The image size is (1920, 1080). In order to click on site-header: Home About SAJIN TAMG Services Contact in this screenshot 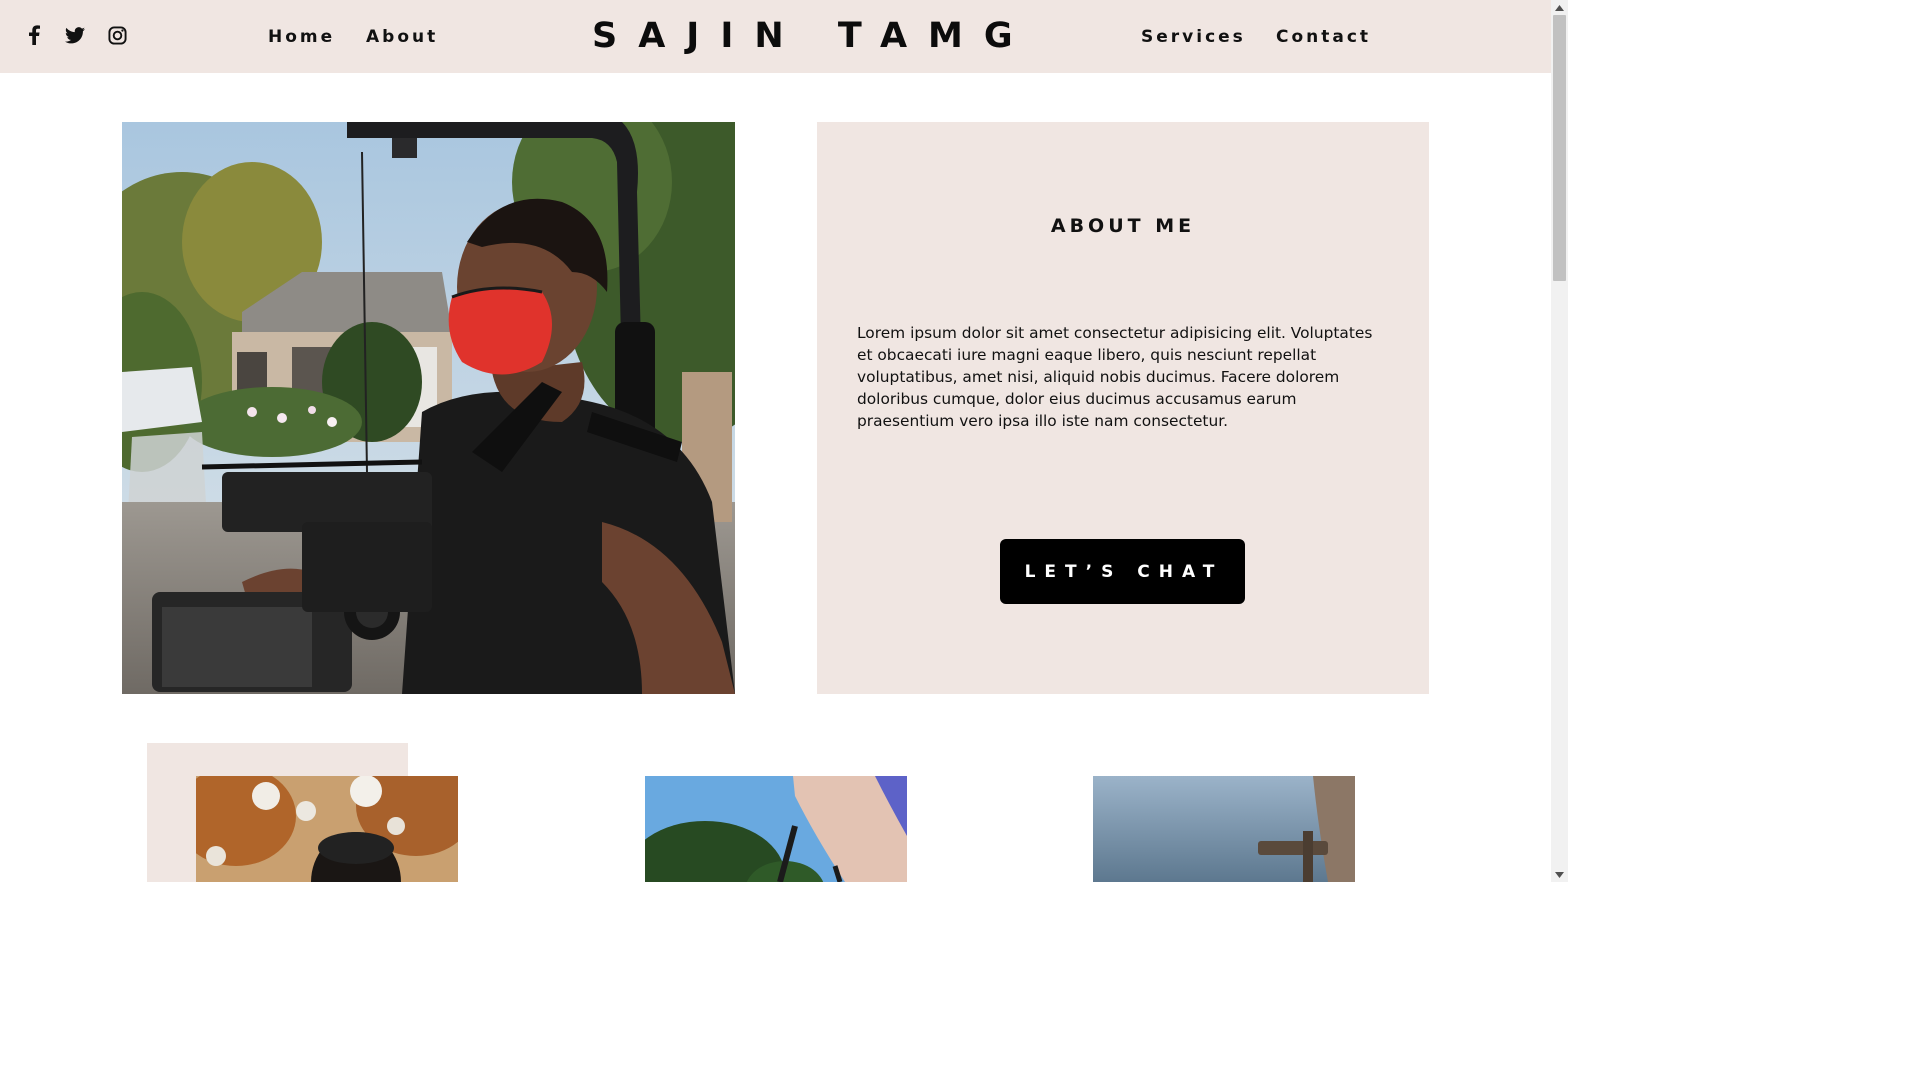, I will do `click(775, 36)`.